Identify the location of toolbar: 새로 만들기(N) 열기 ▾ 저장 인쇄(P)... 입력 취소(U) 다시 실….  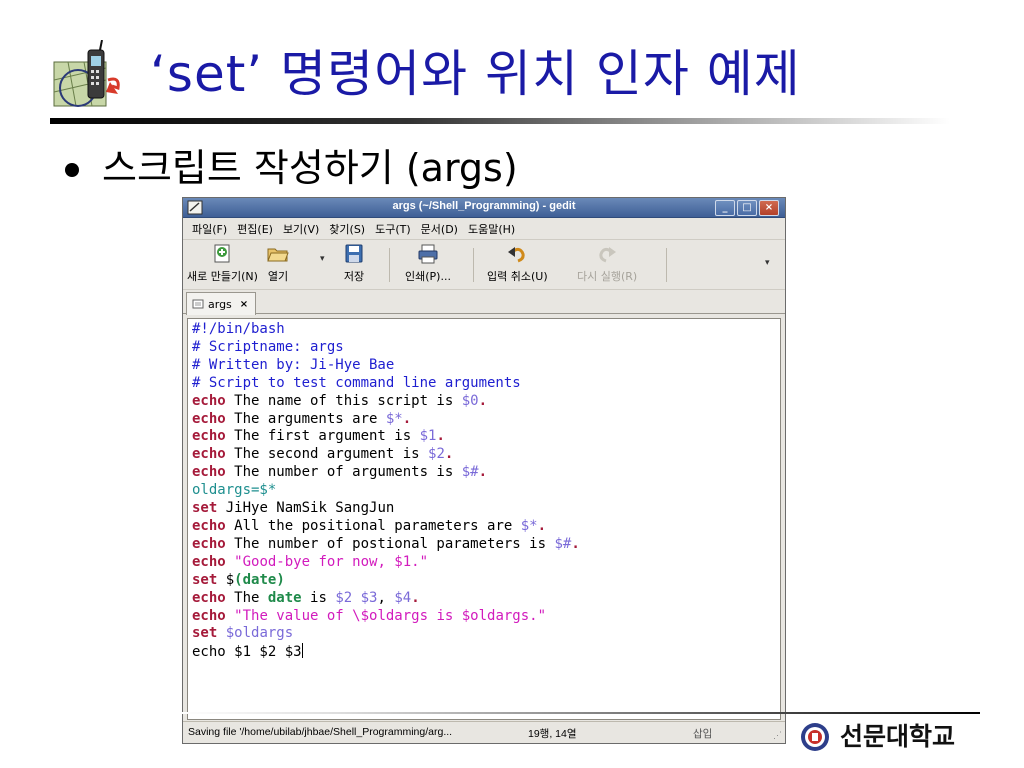
(484, 265).